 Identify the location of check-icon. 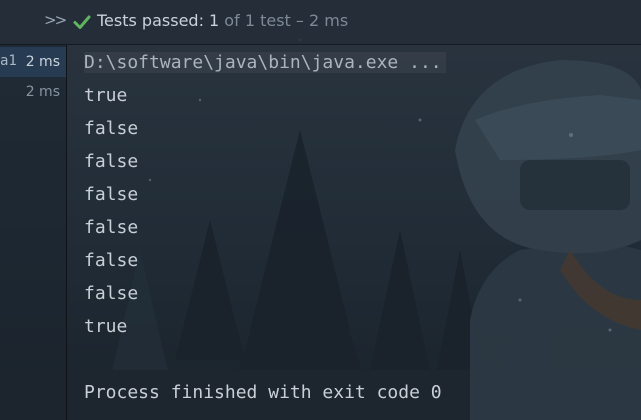
(82, 22).